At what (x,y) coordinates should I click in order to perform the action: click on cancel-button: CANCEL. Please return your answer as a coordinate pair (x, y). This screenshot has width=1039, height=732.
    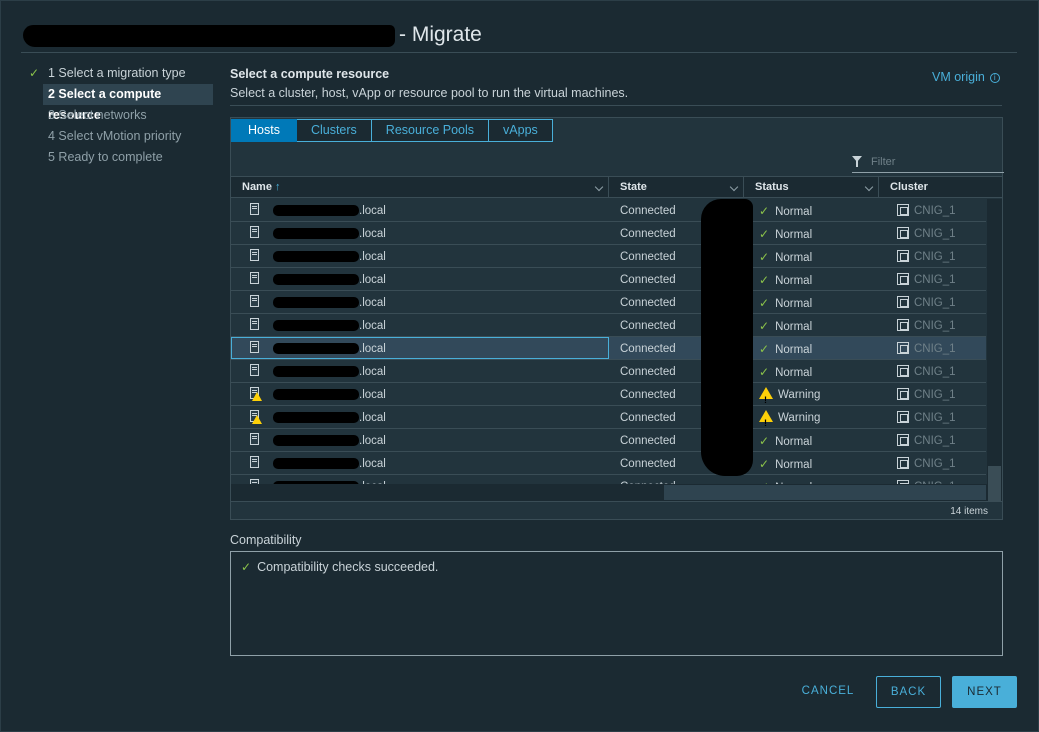
    Looking at the image, I should click on (828, 692).